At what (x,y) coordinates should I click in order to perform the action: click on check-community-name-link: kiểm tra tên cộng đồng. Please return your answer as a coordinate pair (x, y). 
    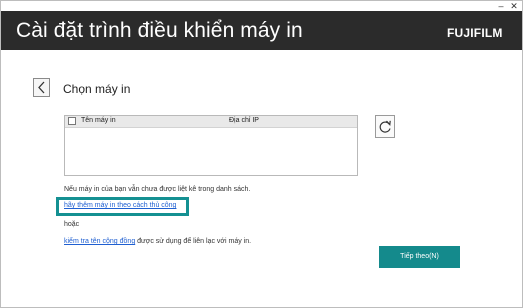
    Looking at the image, I should click on (99, 241).